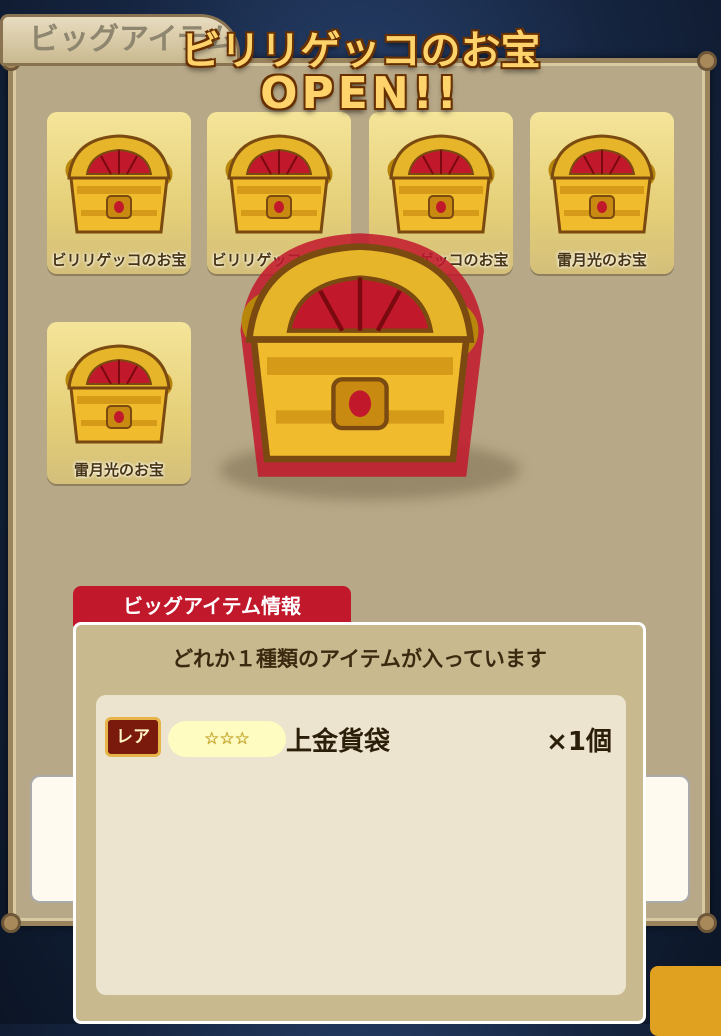 This screenshot has width=721, height=1036. What do you see at coordinates (579, 742) in the screenshot?
I see `item-quantity: ×1個` at bounding box center [579, 742].